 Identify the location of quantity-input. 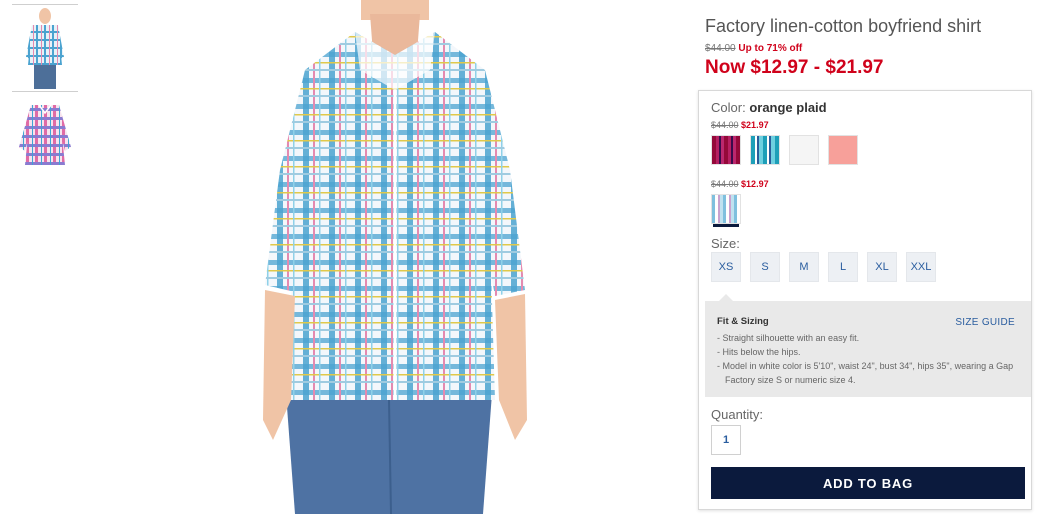
(726, 440).